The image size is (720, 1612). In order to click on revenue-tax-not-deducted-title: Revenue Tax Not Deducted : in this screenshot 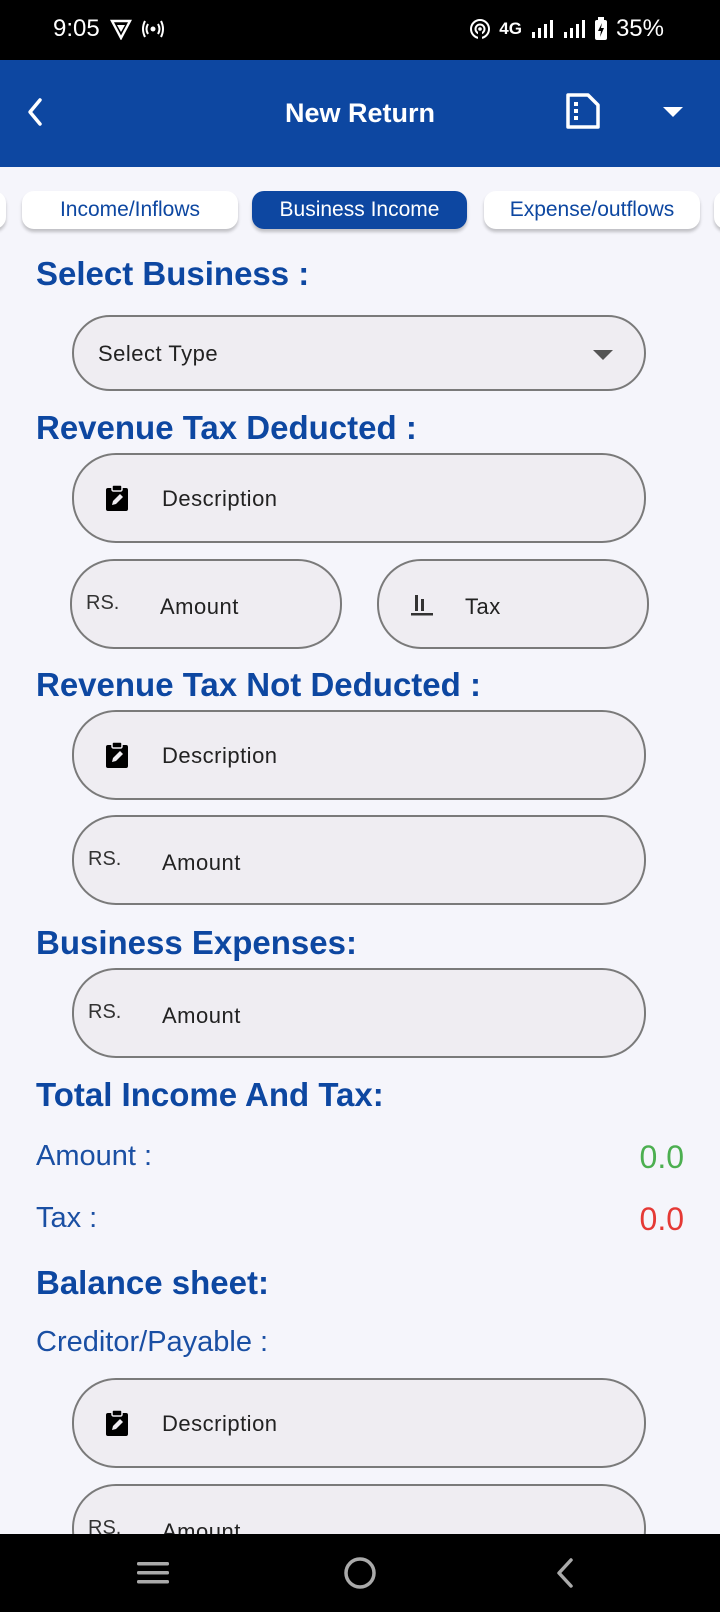, I will do `click(258, 684)`.